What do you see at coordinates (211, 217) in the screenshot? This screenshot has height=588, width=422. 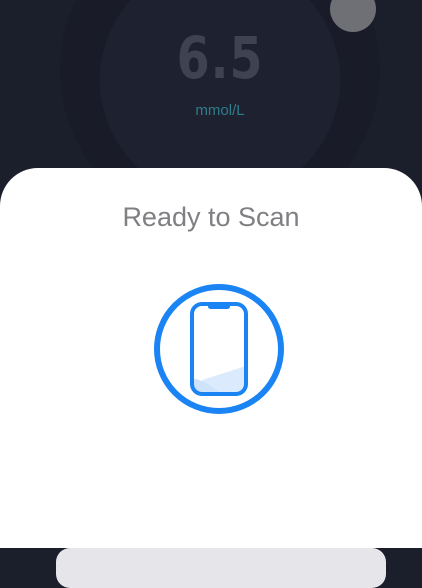 I see `sheet-title: Ready to Scan` at bounding box center [211, 217].